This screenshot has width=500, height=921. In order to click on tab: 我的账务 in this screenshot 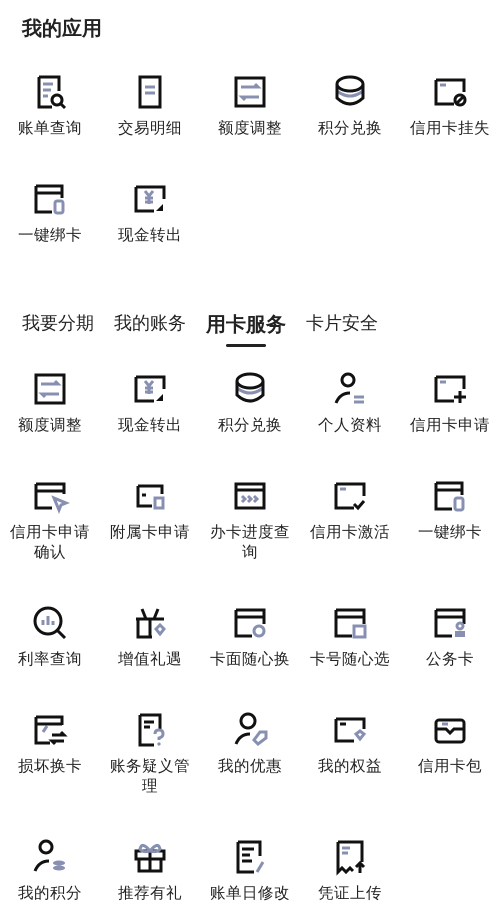, I will do `click(150, 329)`.